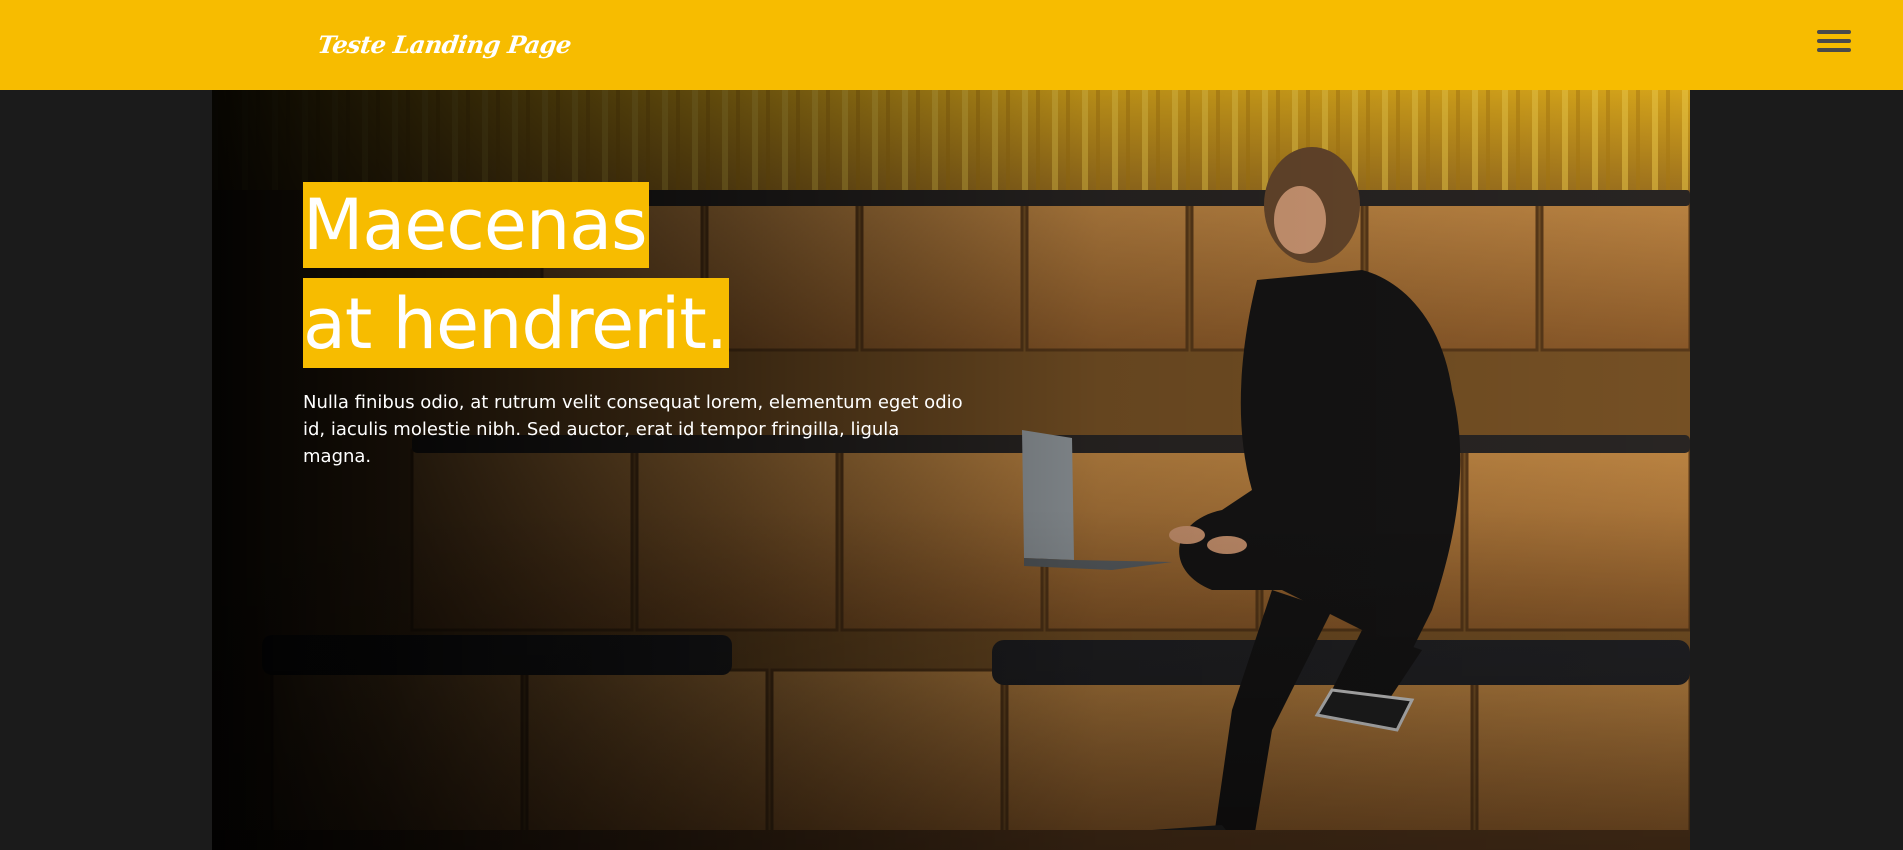 This screenshot has width=1903, height=850. Describe the element at coordinates (444, 44) in the screenshot. I see `site-logo: Teste Landing Page` at that location.